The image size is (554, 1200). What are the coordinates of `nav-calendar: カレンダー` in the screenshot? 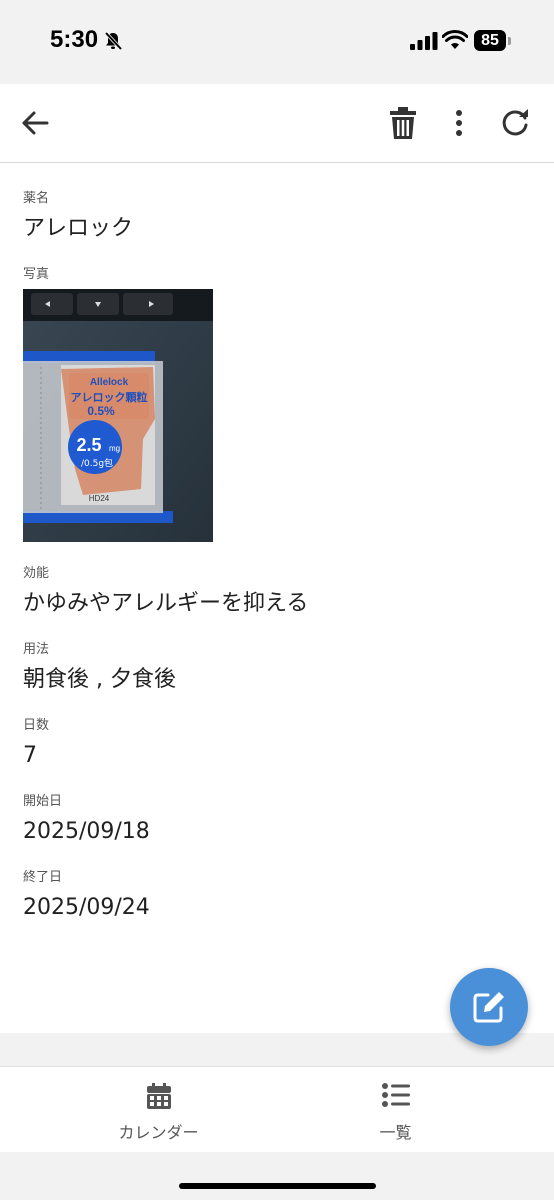 It's located at (158, 1110).